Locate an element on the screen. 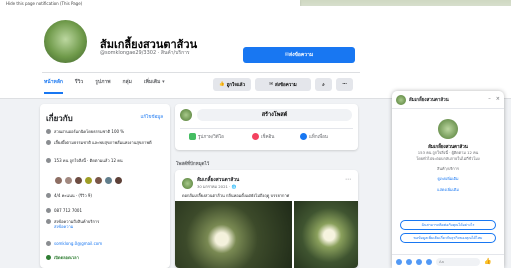  chat-controls: – × is located at coordinates (494, 99).